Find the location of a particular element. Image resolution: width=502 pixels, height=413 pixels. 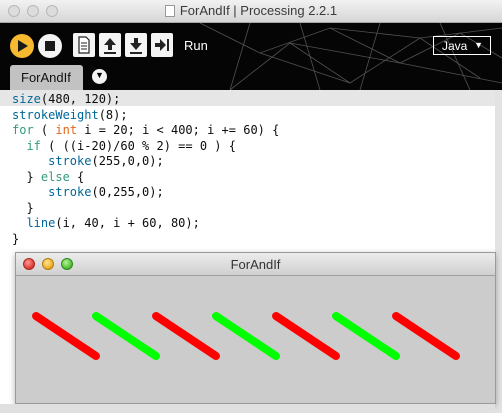

window-title: ForAndIf | Processing 2.2.1 is located at coordinates (258, 10).